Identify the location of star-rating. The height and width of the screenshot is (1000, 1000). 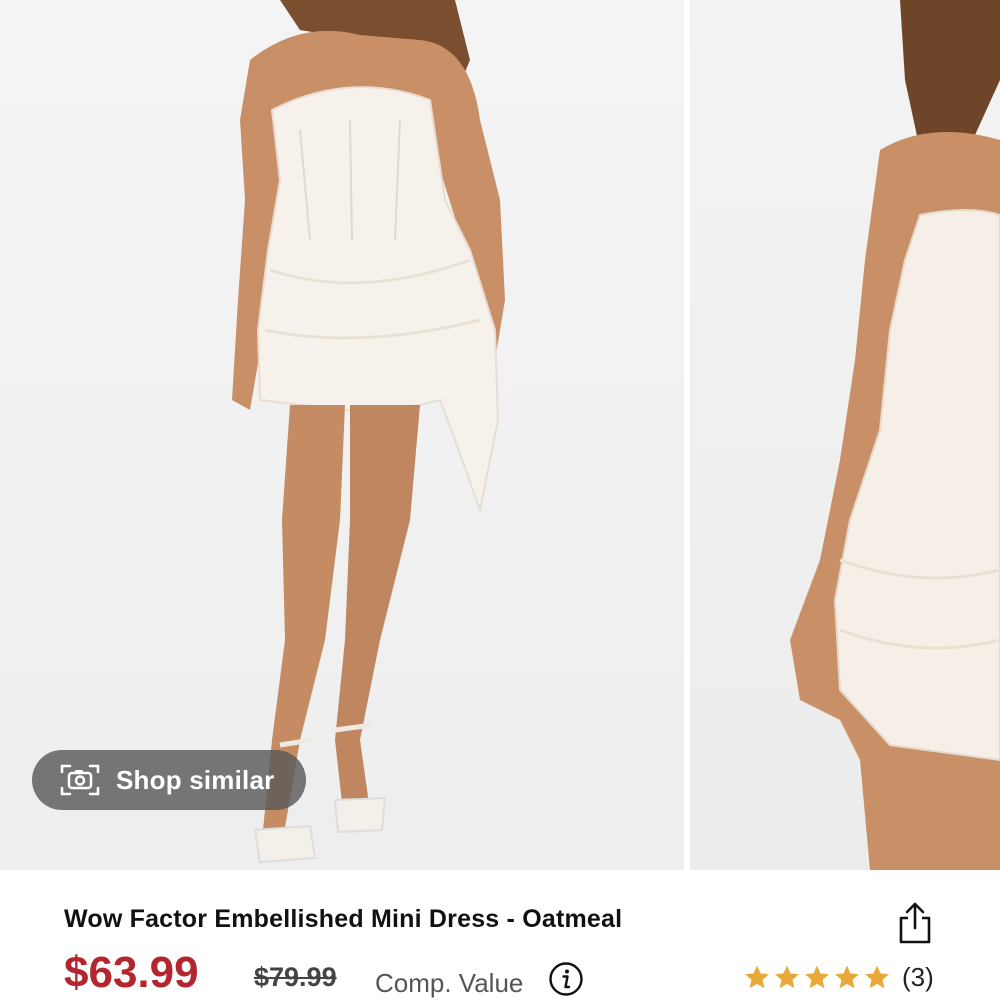
(817, 977).